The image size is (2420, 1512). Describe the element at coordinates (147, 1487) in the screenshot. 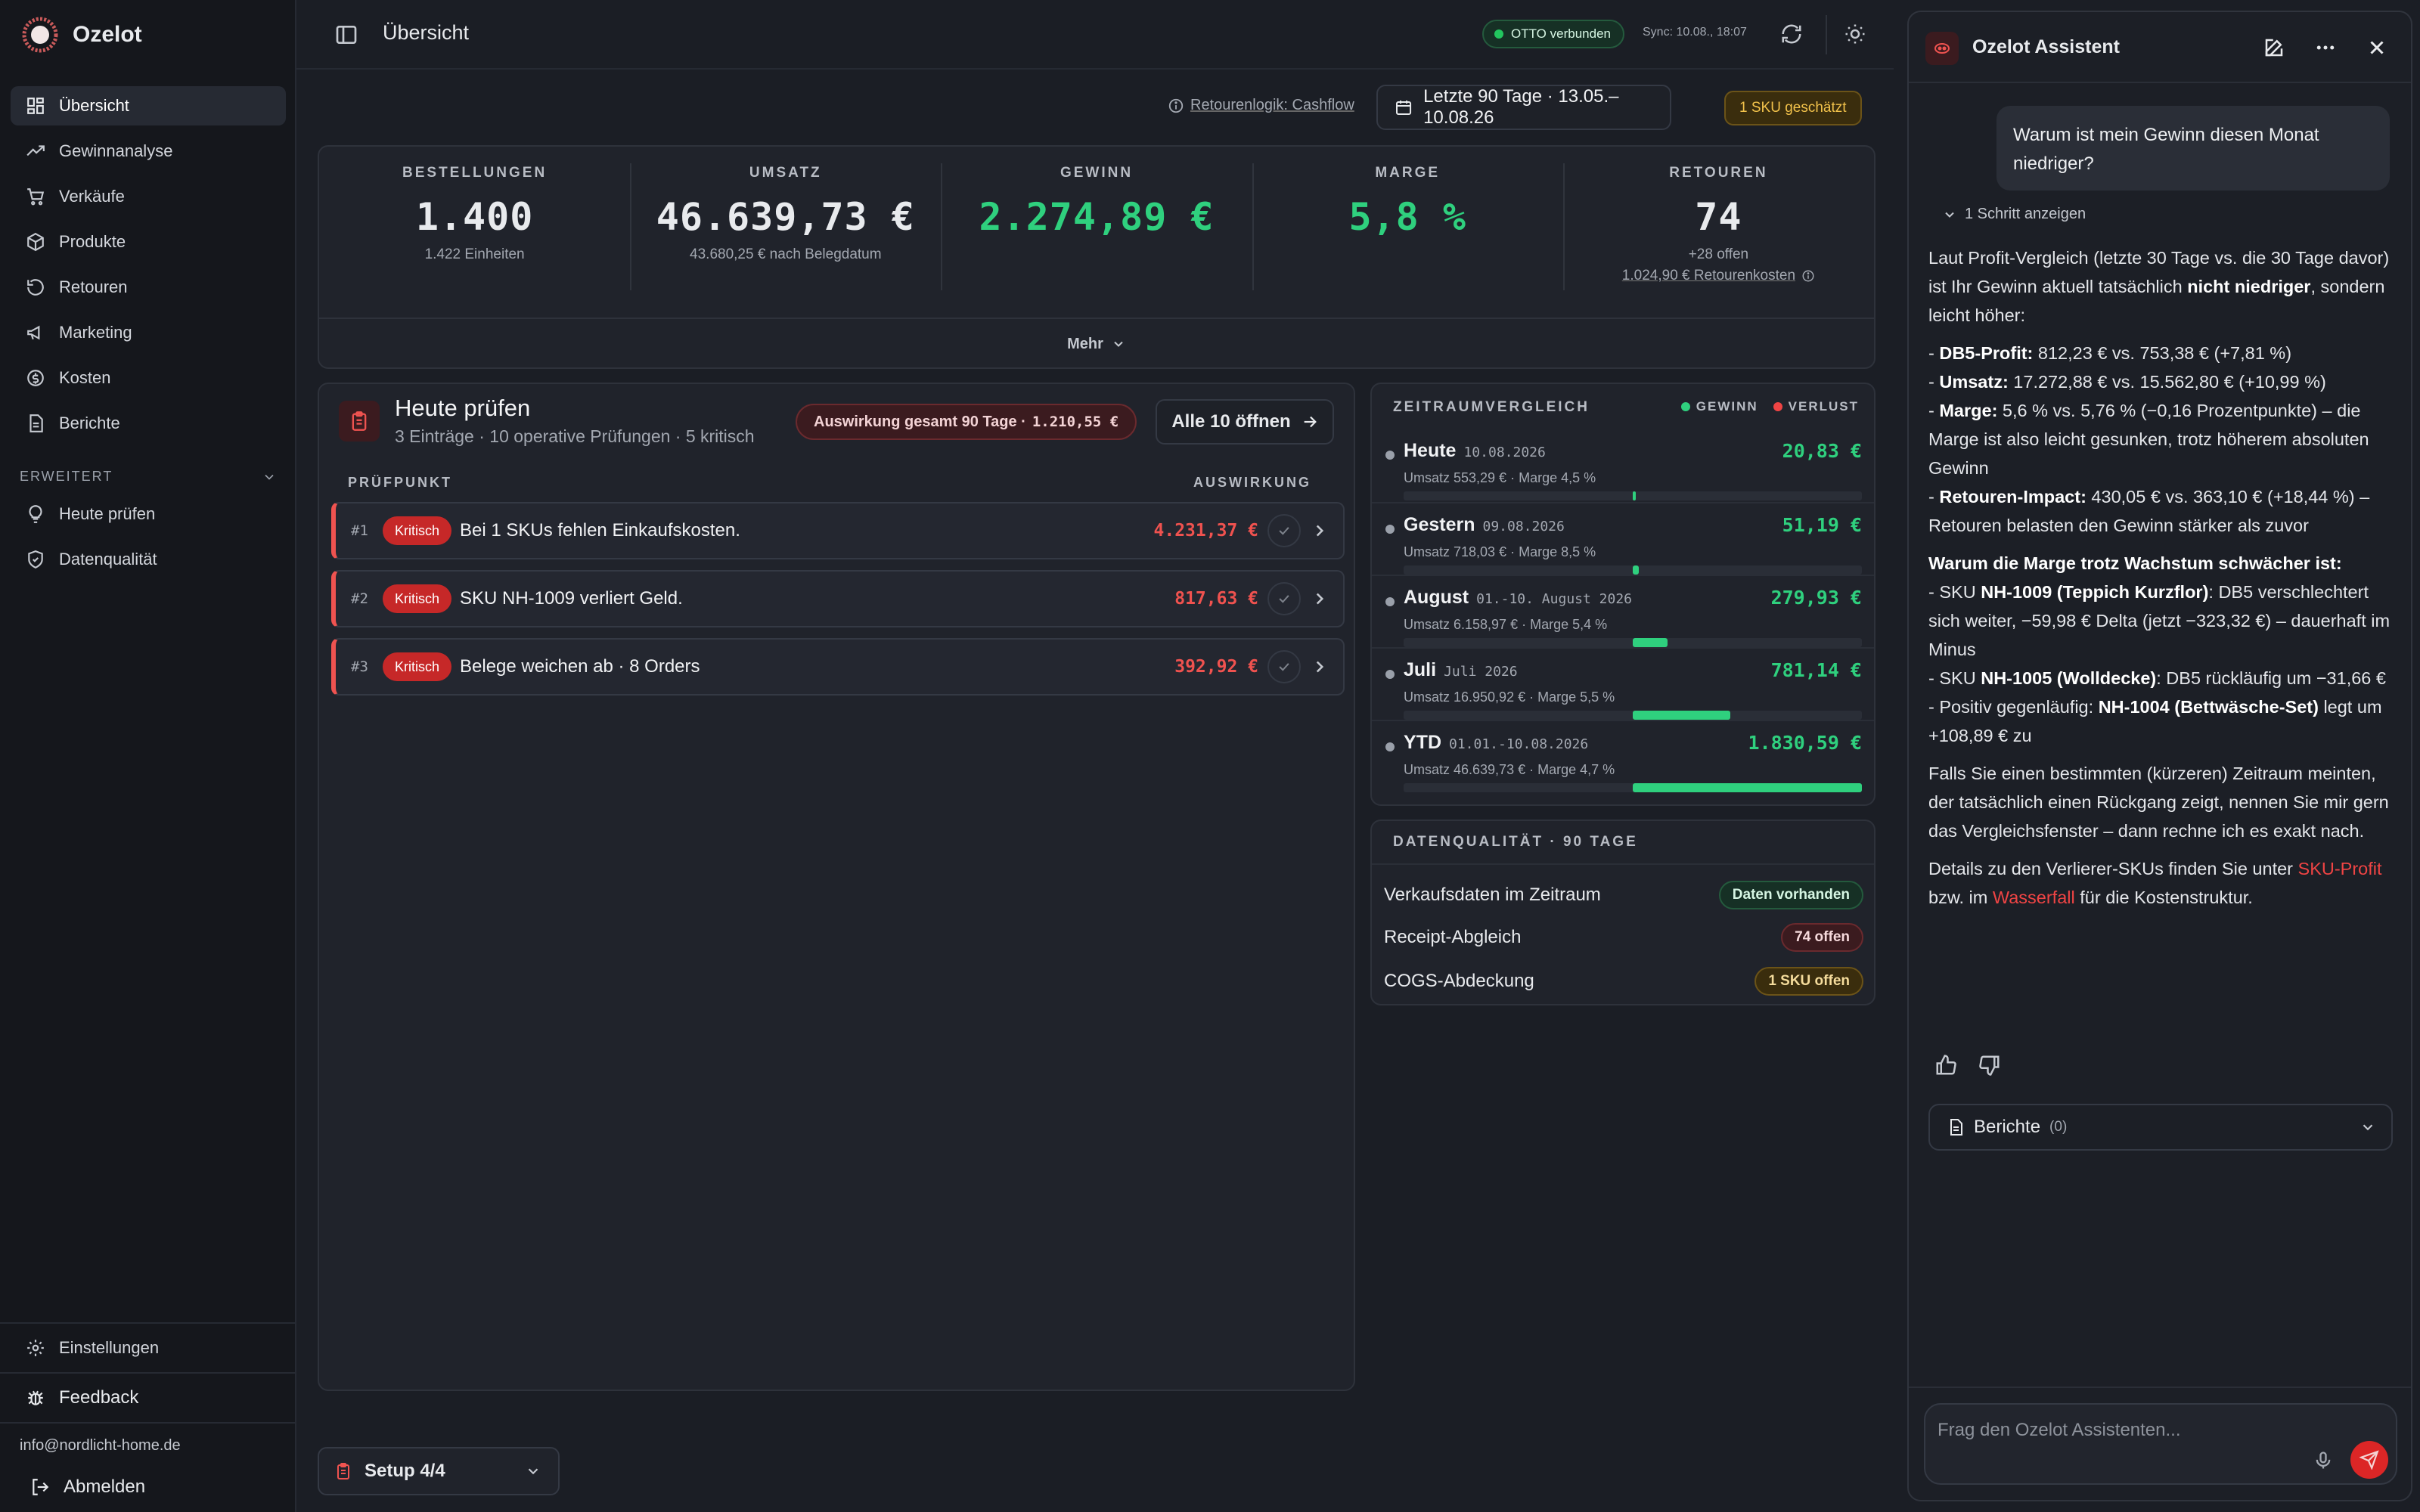

I see `logout-button: Abmelden` at that location.